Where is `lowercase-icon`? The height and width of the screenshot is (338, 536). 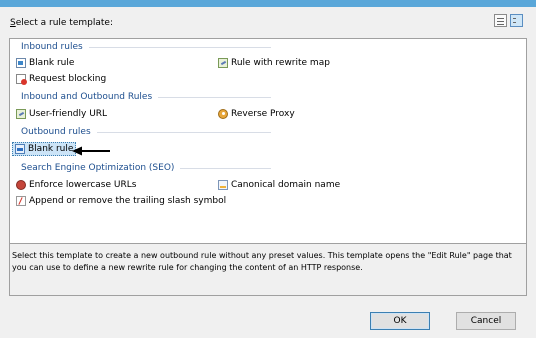
lowercase-icon is located at coordinates (21, 185).